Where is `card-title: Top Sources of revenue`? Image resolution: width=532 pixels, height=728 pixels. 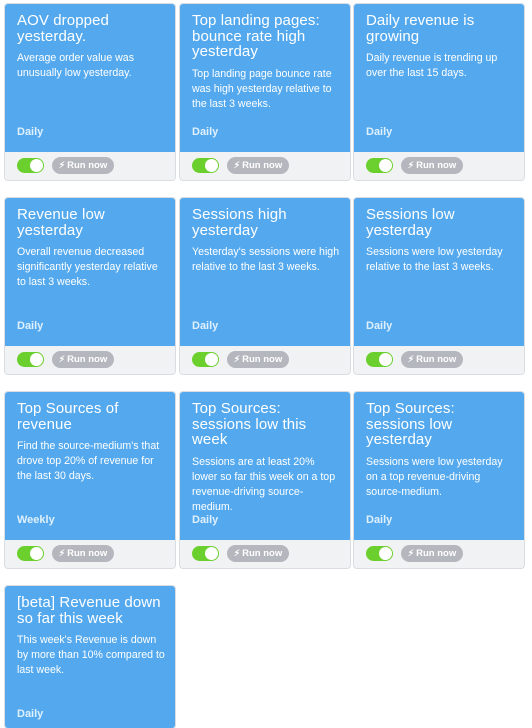 card-title: Top Sources of revenue is located at coordinates (68, 416).